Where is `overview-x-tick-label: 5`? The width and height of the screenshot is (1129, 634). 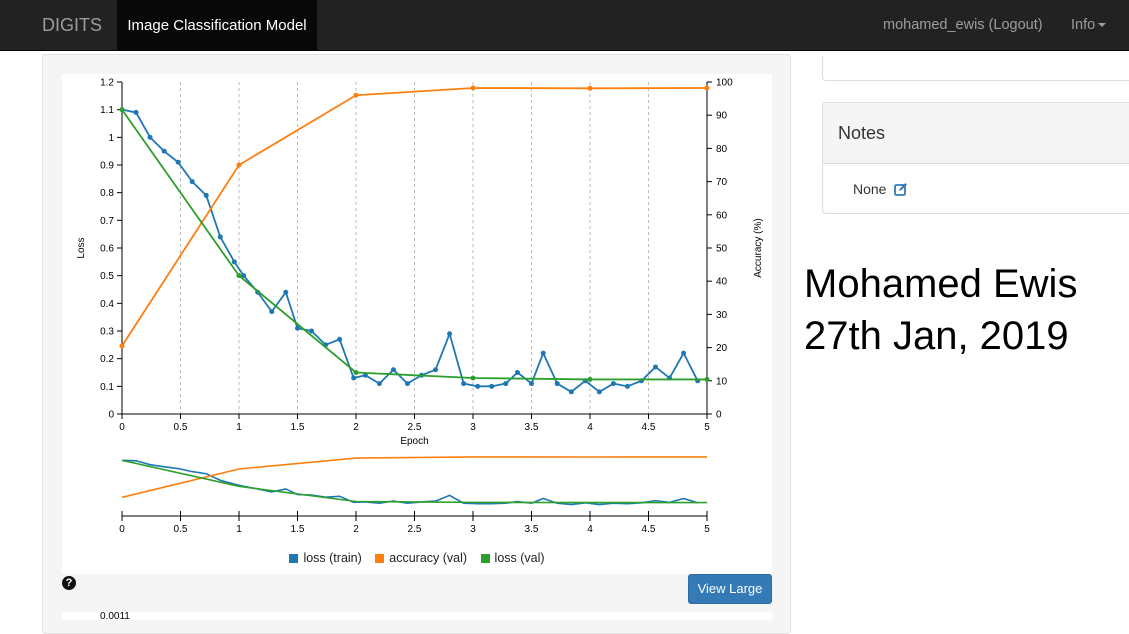 overview-x-tick-label: 5 is located at coordinates (707, 529).